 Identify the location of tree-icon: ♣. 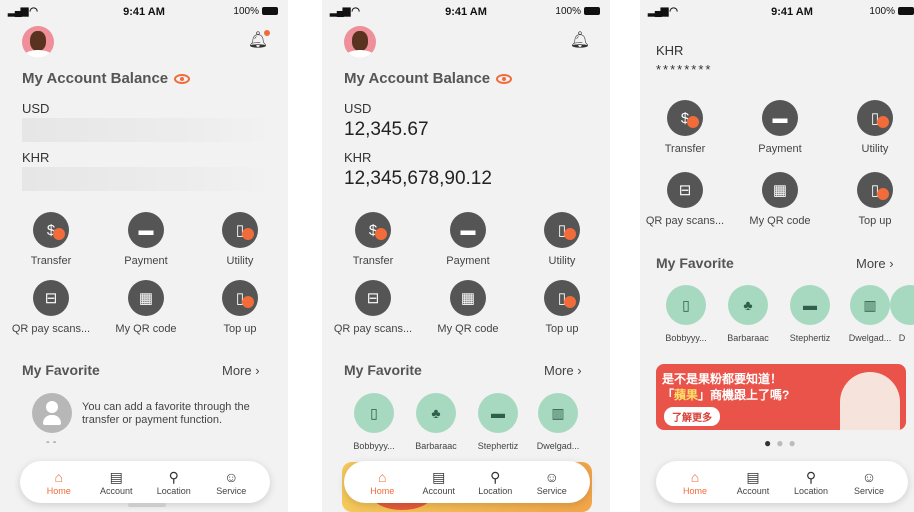
(436, 413).